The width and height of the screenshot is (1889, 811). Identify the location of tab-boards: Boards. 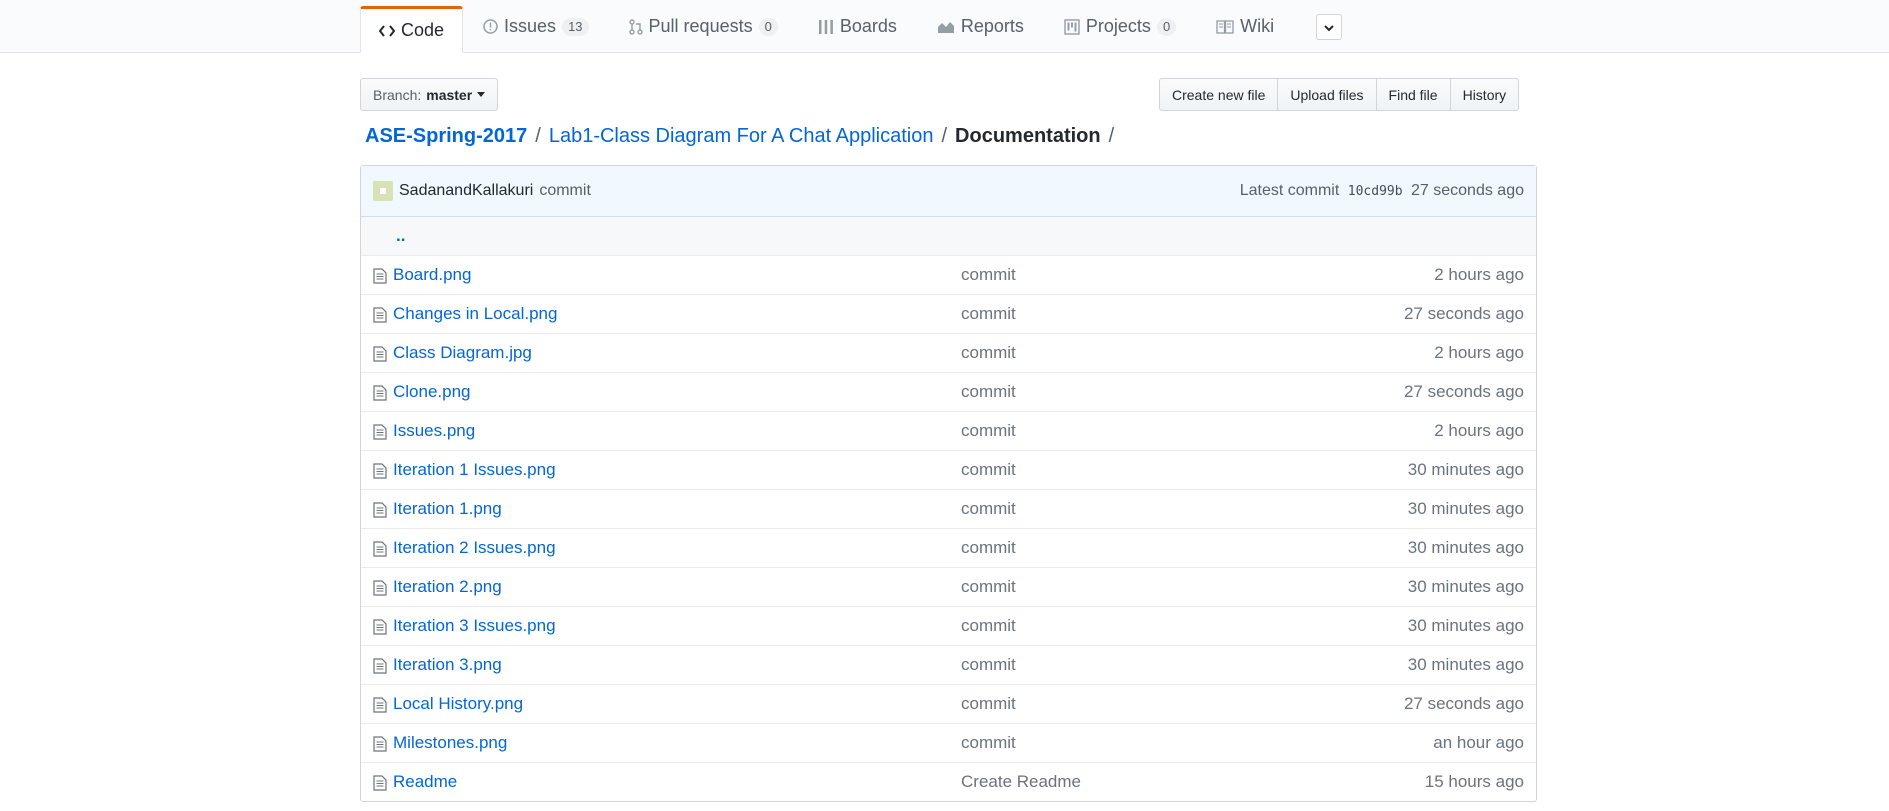
(857, 26).